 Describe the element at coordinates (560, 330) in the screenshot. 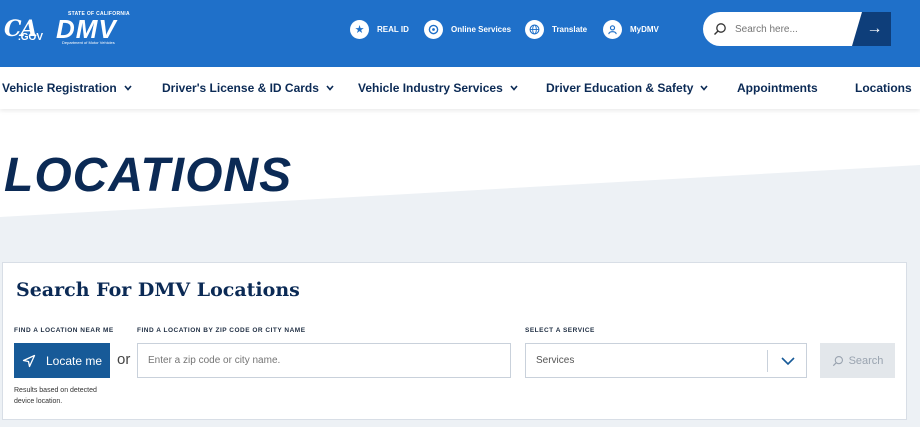

I see `service-label: SELECT A SERVICE` at that location.